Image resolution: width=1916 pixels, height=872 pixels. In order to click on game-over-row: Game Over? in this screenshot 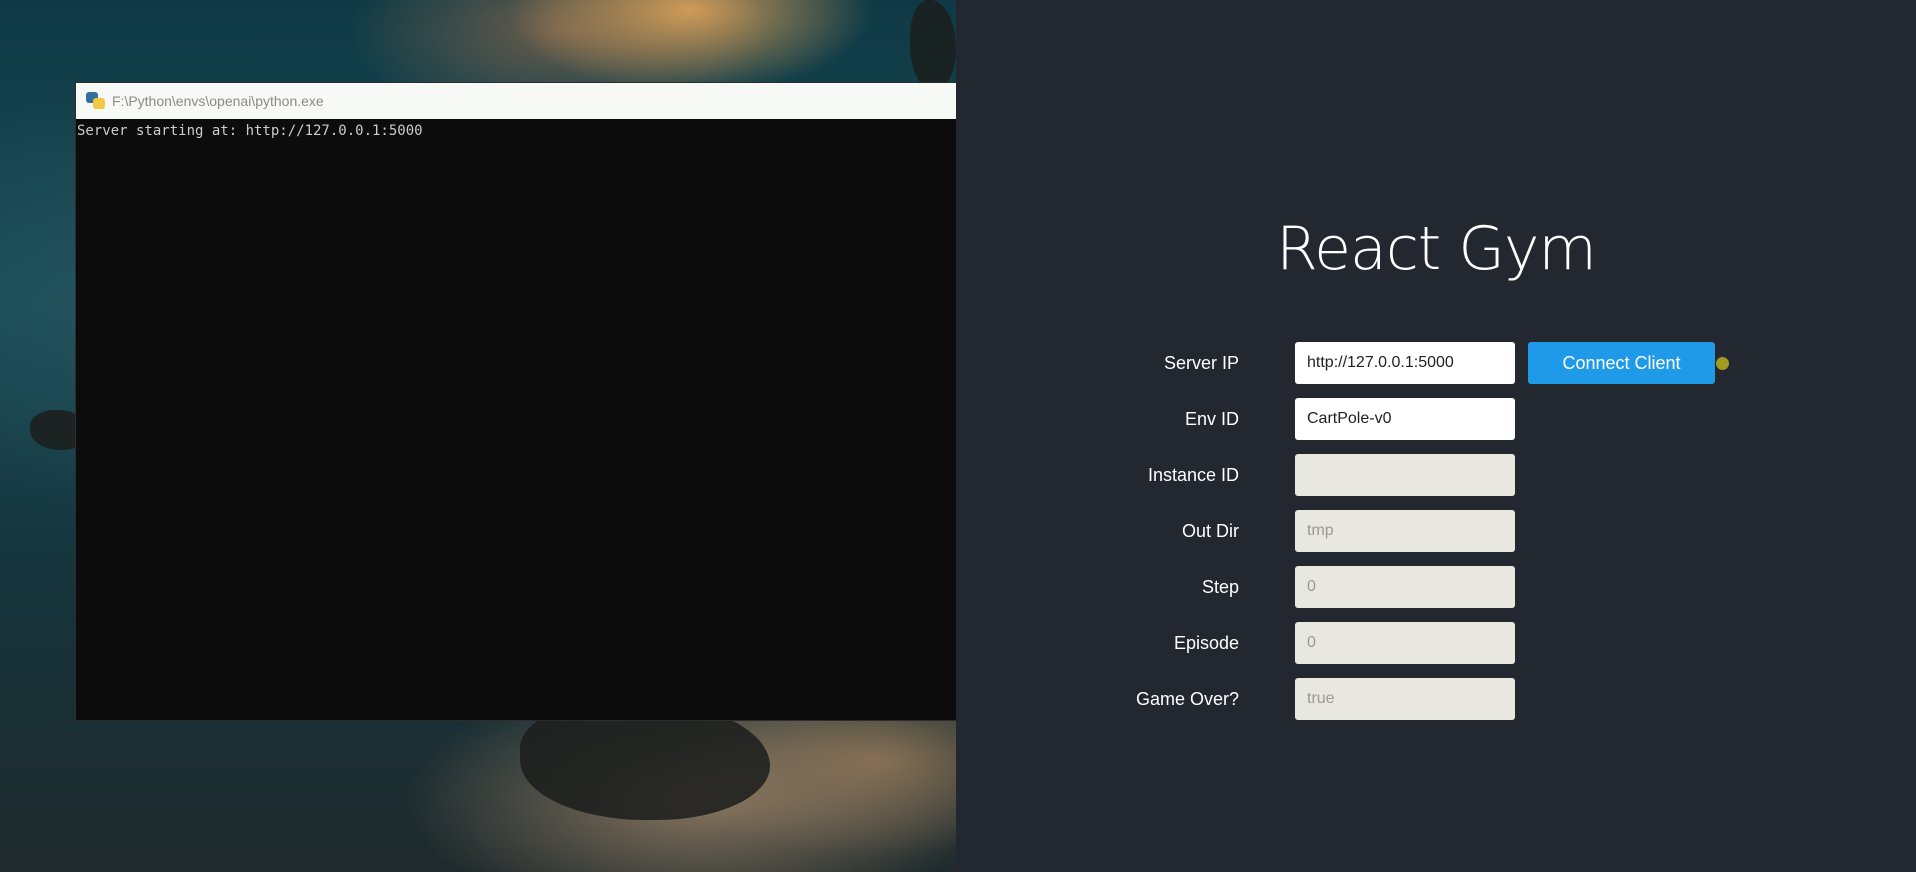, I will do `click(1436, 699)`.